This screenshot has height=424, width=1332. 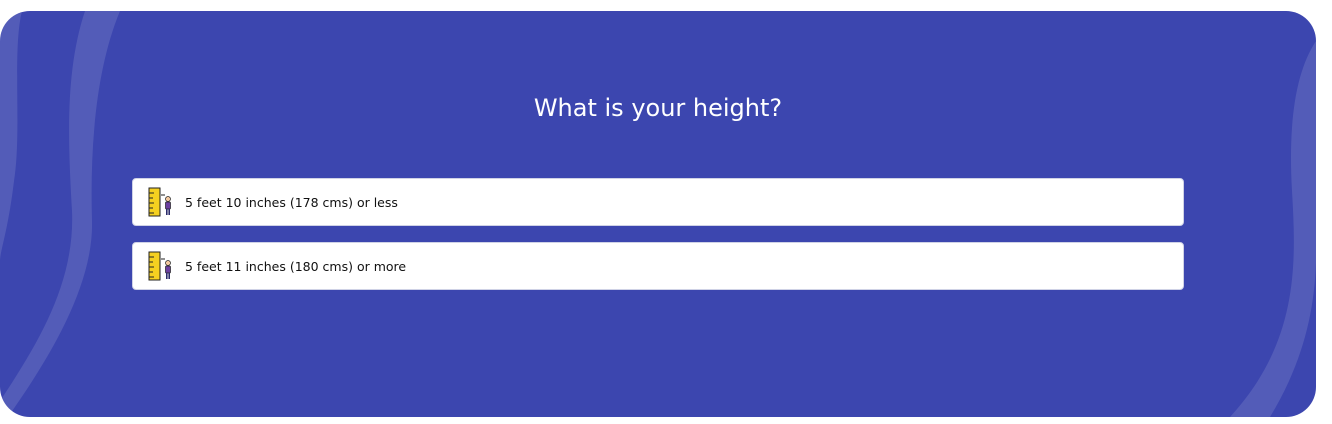 I want to click on question-title: What is your height?, so click(x=658, y=108).